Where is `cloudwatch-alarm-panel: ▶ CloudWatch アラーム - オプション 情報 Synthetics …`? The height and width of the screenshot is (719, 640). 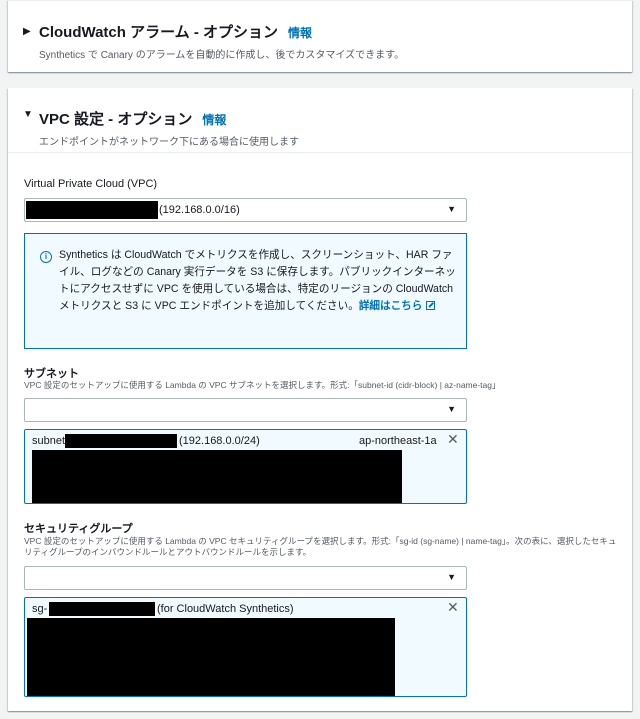
cloudwatch-alarm-panel: ▶ CloudWatch アラーム - オプション 情報 Synthetics … is located at coordinates (320, 36).